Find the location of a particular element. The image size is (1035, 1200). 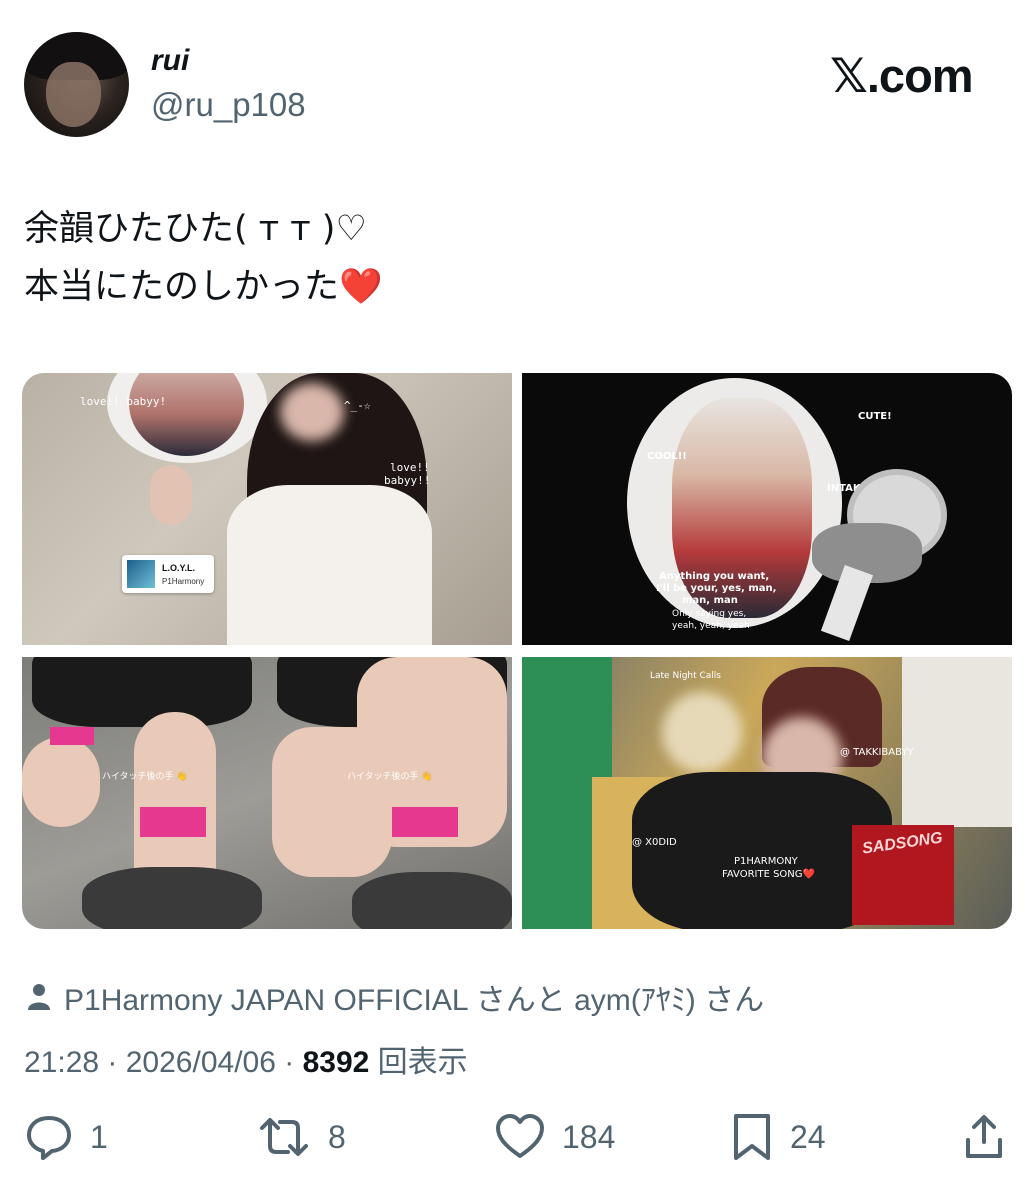

sticker-text-love-right-1: love!! is located at coordinates (410, 467).